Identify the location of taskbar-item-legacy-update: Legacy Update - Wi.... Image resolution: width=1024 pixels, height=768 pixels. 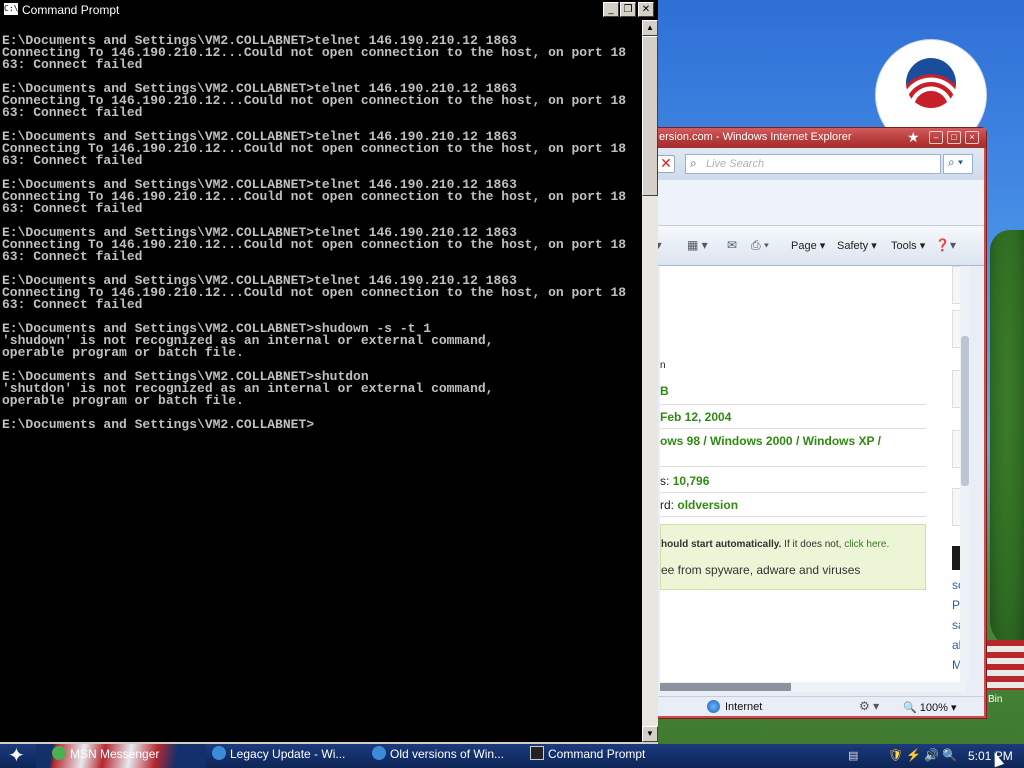
(278, 756).